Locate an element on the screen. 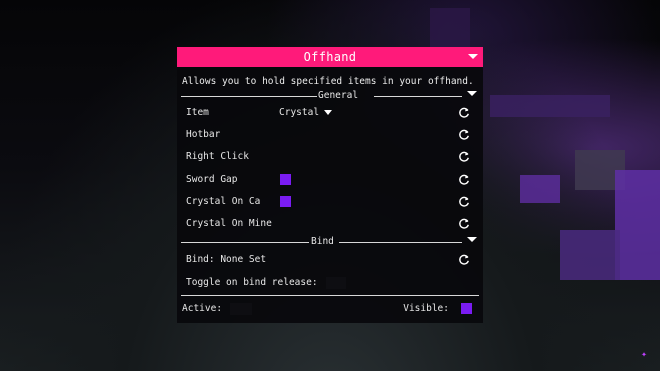  active-label: Active: is located at coordinates (202, 308).